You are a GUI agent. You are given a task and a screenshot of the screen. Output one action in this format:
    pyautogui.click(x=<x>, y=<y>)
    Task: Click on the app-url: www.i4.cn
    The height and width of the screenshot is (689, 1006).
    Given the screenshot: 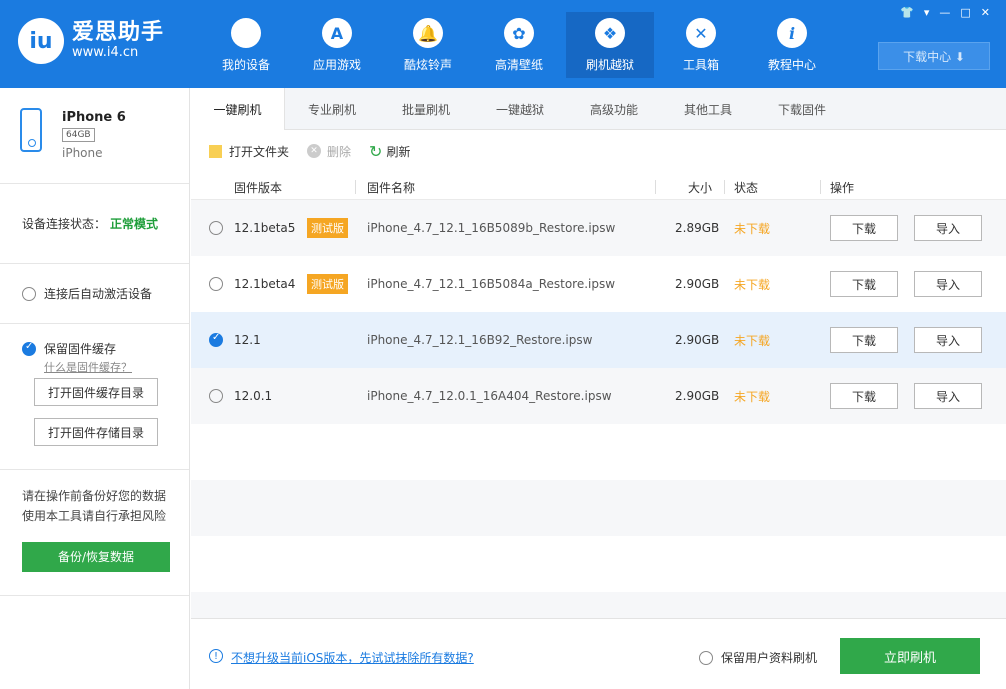 What is the action you would take?
    pyautogui.click(x=105, y=52)
    